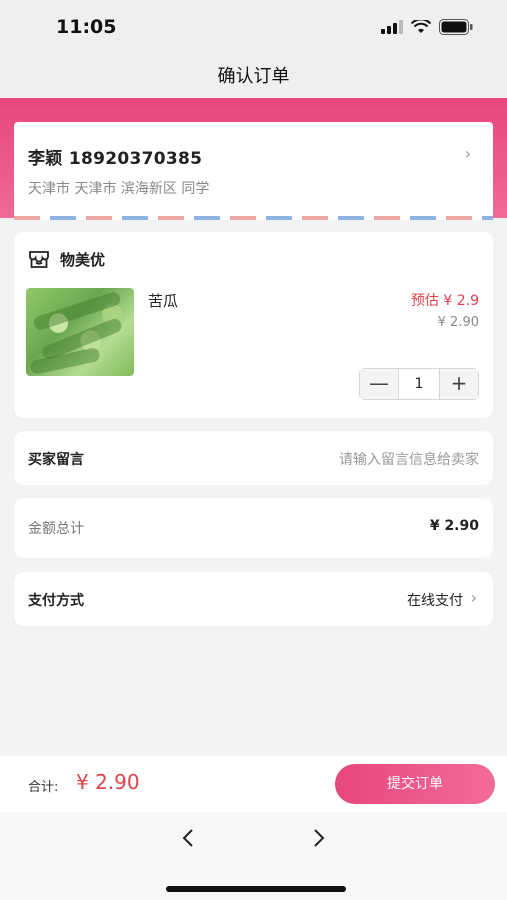 This screenshot has width=507, height=900. I want to click on quantity-value: 1, so click(419, 384).